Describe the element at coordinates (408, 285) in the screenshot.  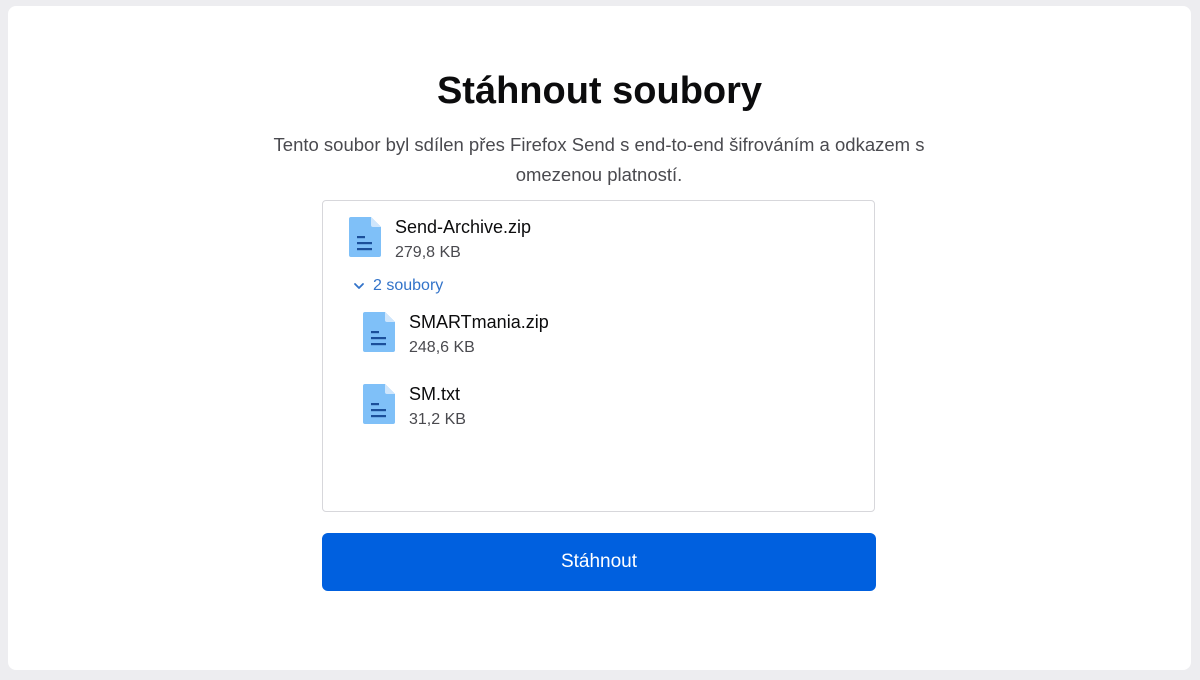
I see `files-toggle-label: 2 soubory` at that location.